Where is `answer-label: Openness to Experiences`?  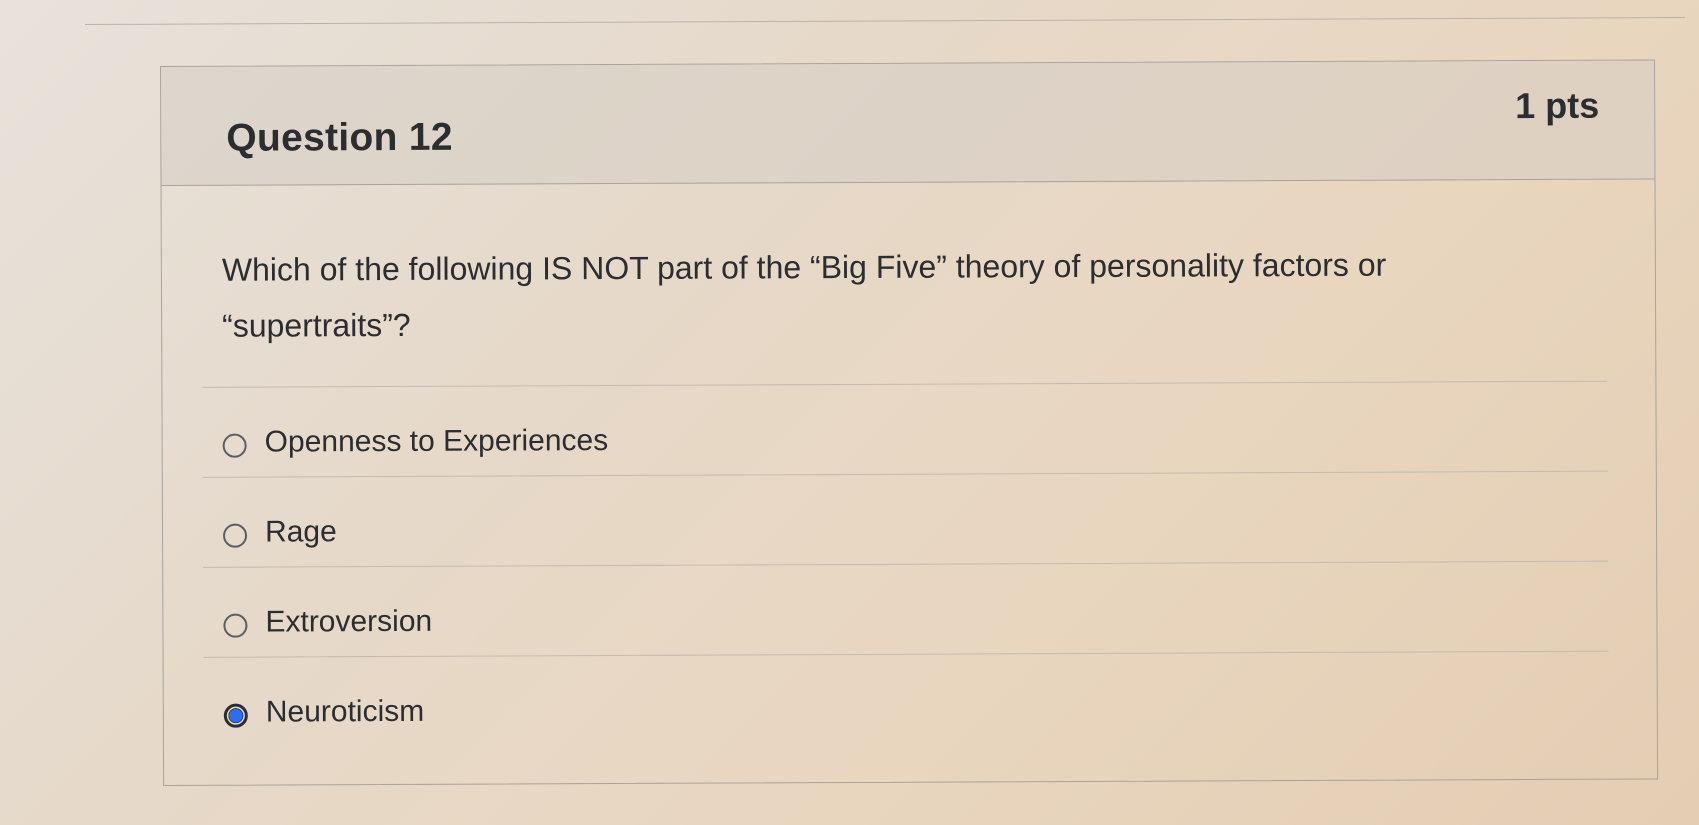
answer-label: Openness to Experiences is located at coordinates (437, 441).